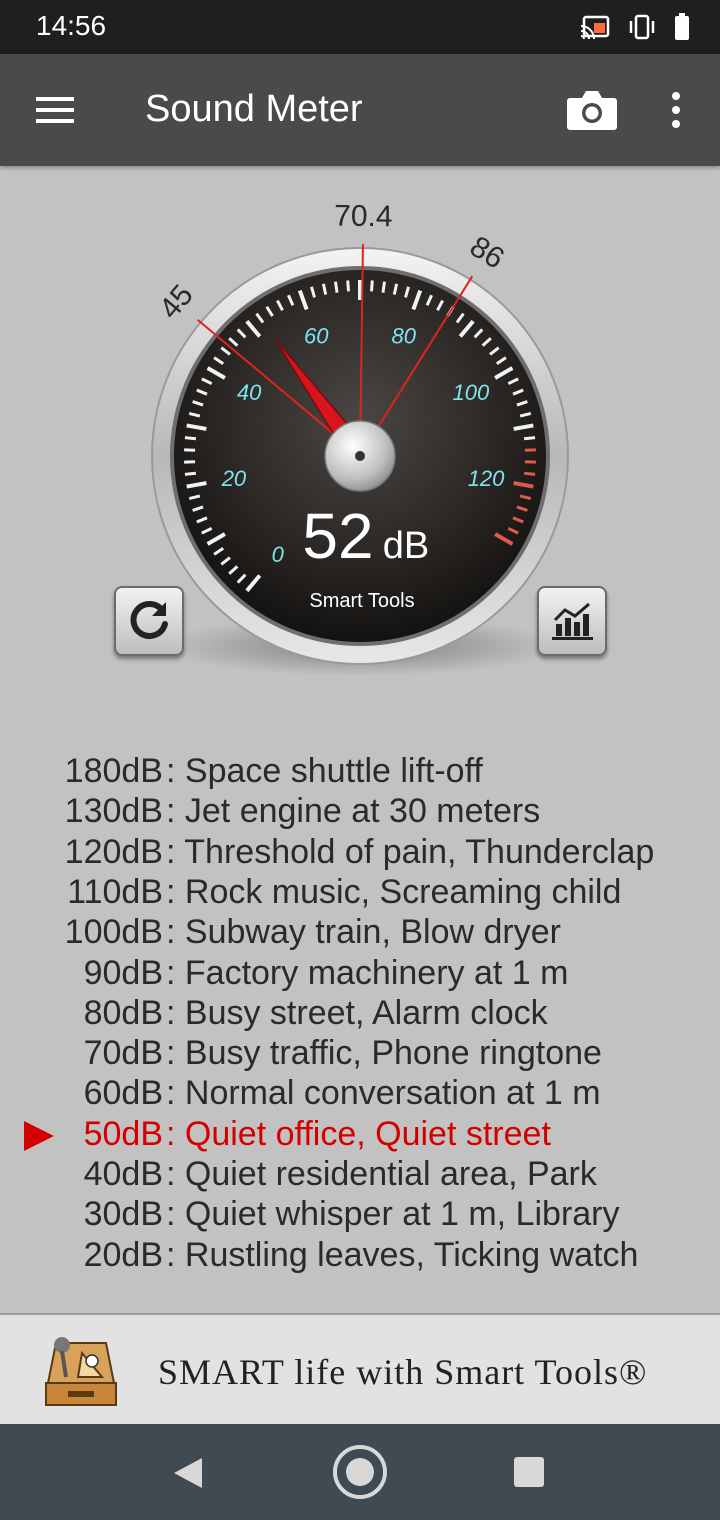 This screenshot has width=720, height=1520. I want to click on chart-button, so click(572, 621).